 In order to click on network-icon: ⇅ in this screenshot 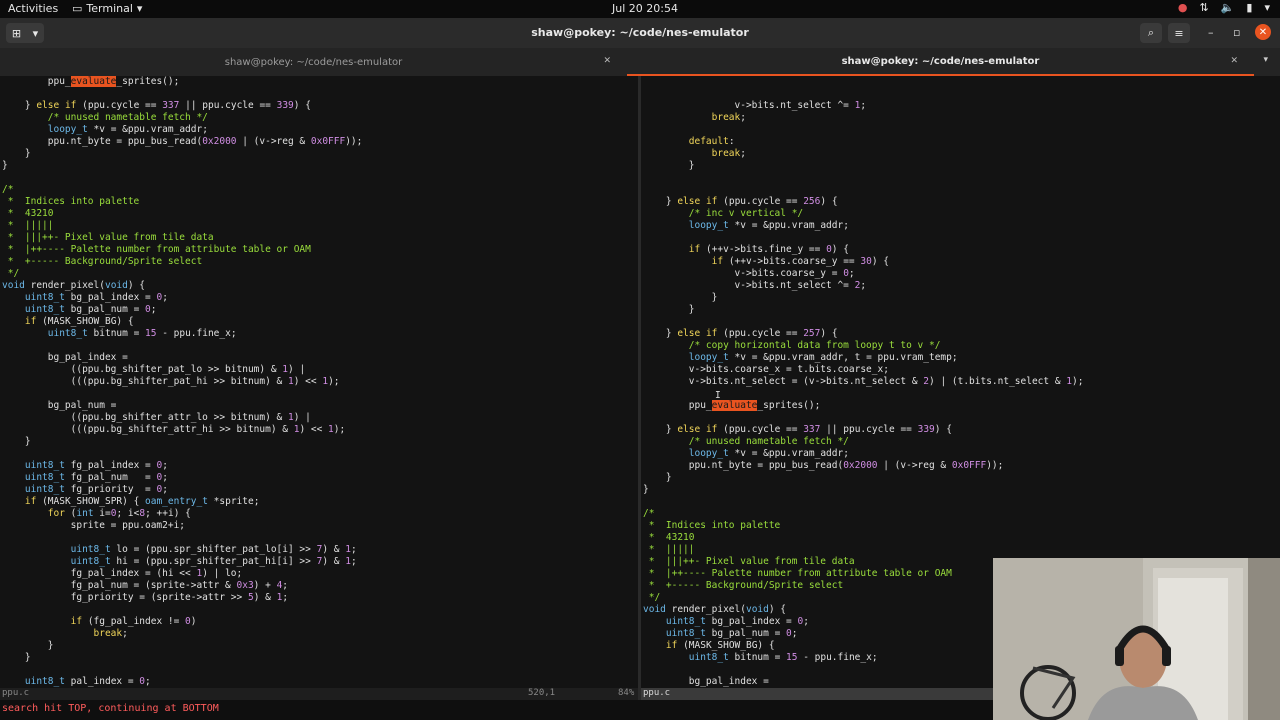, I will do `click(1204, 7)`.